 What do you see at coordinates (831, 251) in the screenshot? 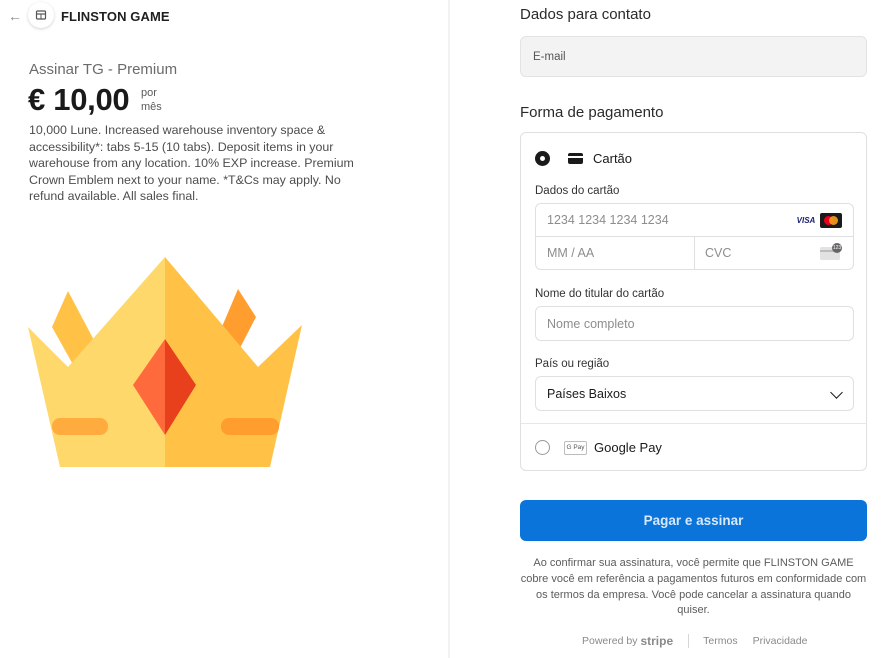
I see `cvc-card-icon` at bounding box center [831, 251].